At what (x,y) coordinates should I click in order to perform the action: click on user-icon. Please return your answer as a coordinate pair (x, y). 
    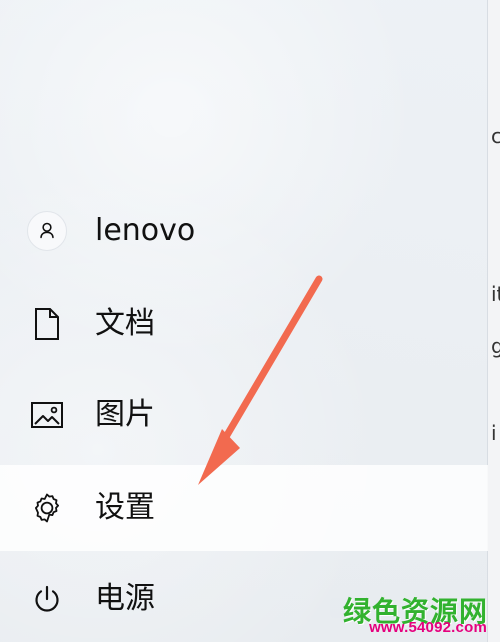
    Looking at the image, I should click on (47, 230).